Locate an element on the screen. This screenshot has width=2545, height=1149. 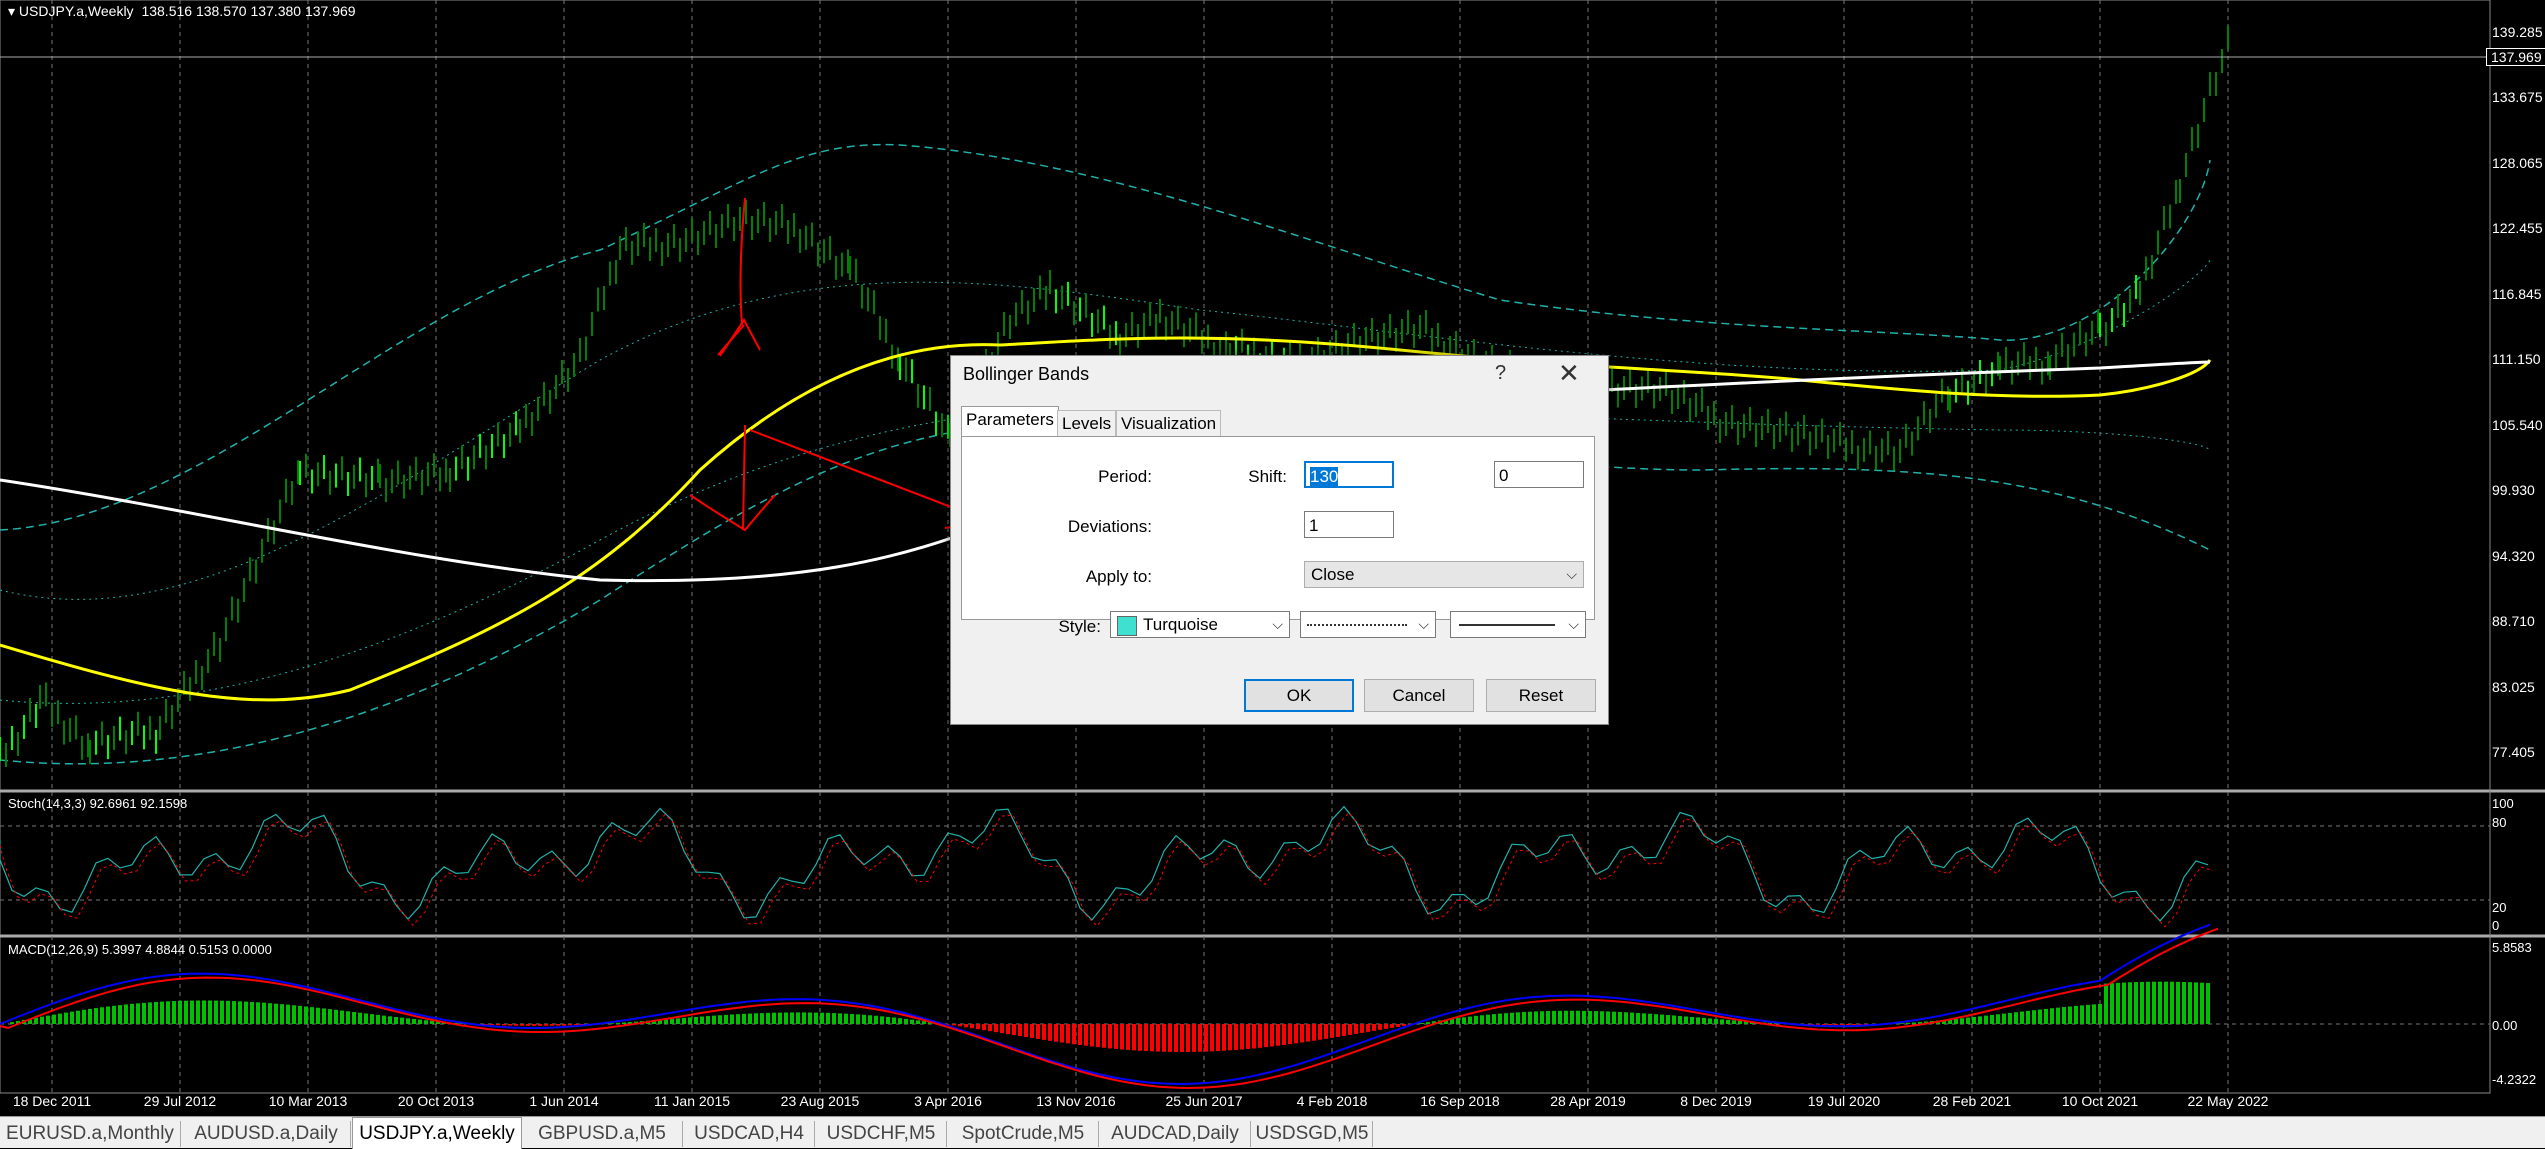
color-select: Turquoise ⌵ is located at coordinates (1200, 624).